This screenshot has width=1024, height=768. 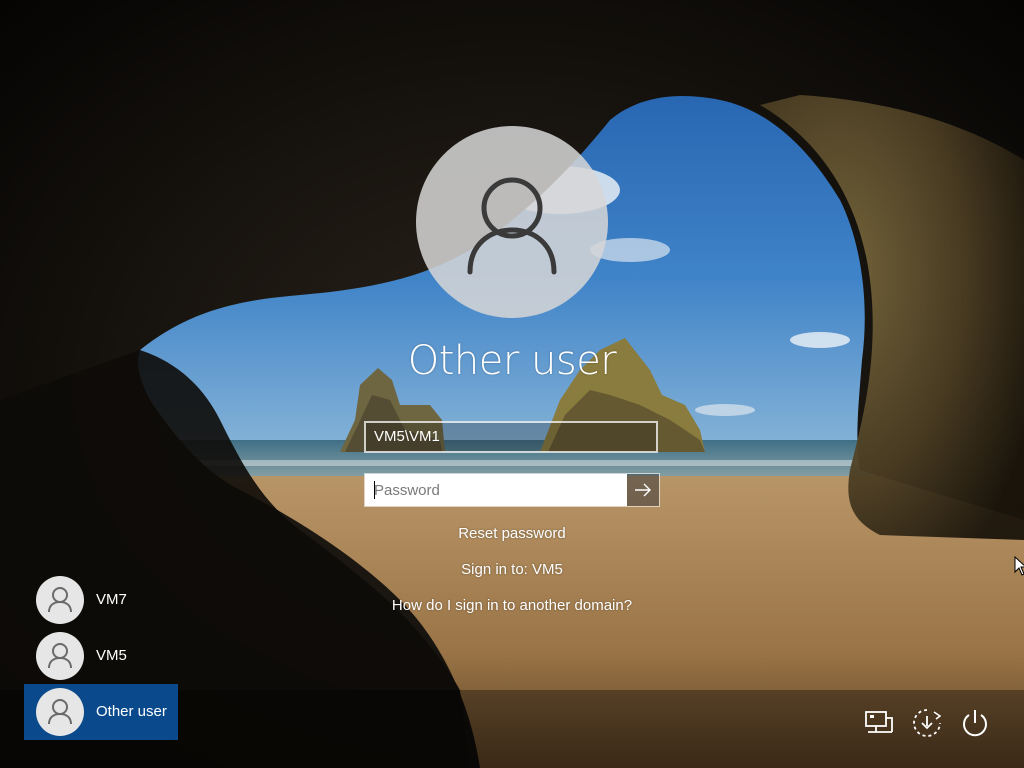 I want to click on power-icon, so click(x=975, y=723).